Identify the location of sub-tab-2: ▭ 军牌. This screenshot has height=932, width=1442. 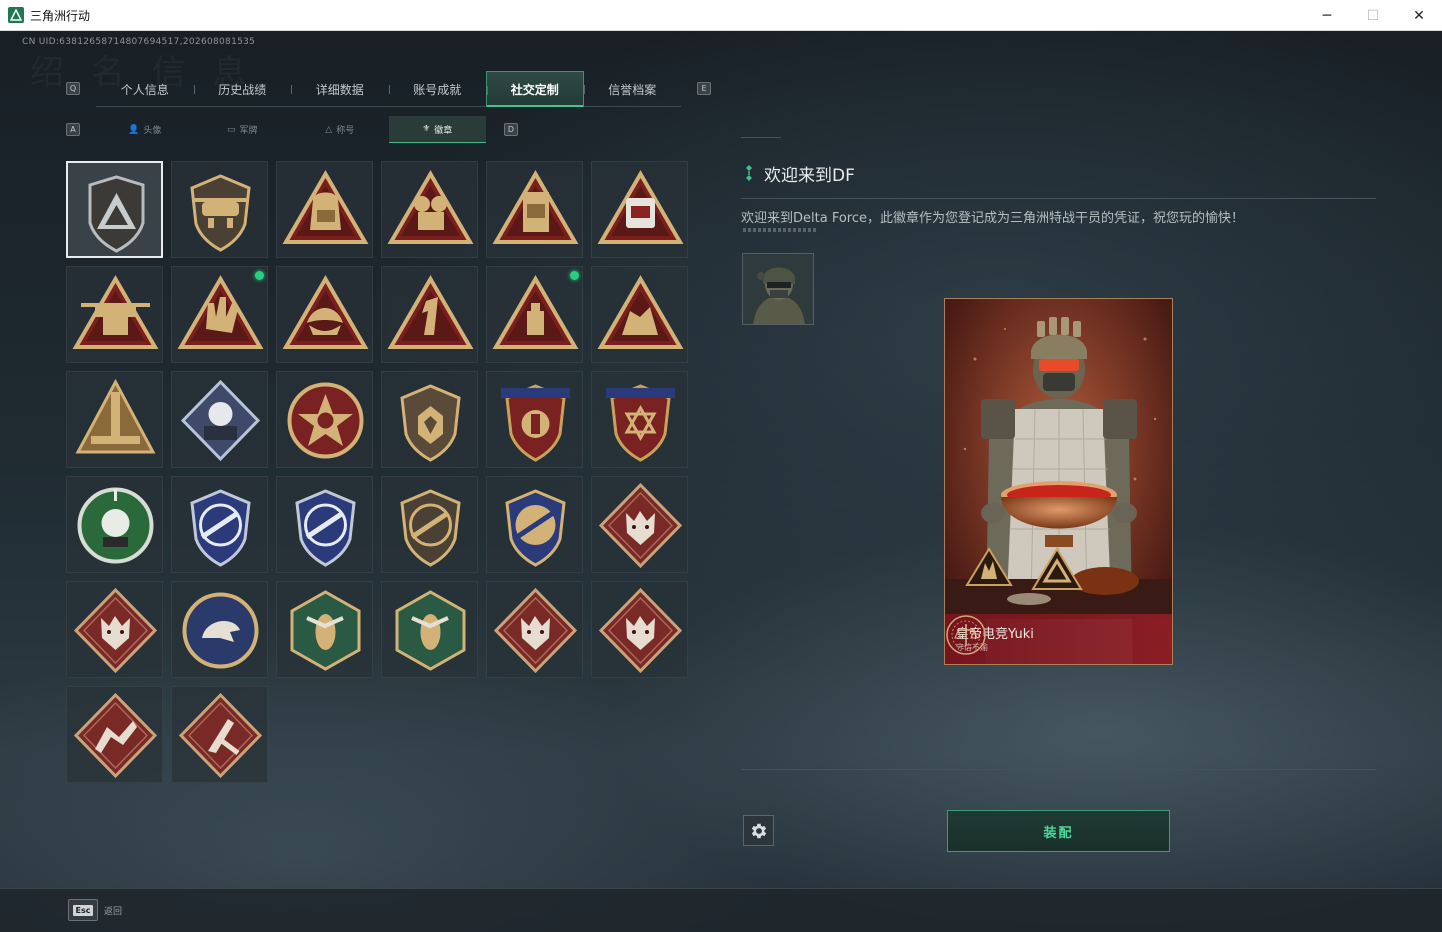
(243, 129).